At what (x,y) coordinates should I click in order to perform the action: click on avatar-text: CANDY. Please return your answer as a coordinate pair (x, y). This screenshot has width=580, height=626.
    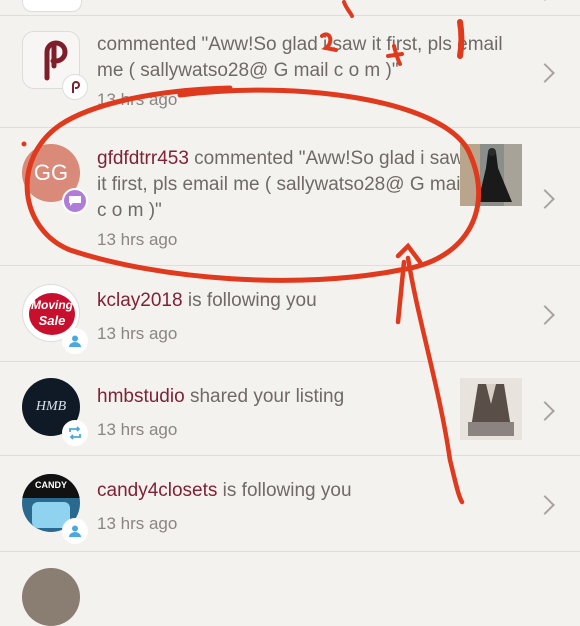
    Looking at the image, I should click on (50, 485).